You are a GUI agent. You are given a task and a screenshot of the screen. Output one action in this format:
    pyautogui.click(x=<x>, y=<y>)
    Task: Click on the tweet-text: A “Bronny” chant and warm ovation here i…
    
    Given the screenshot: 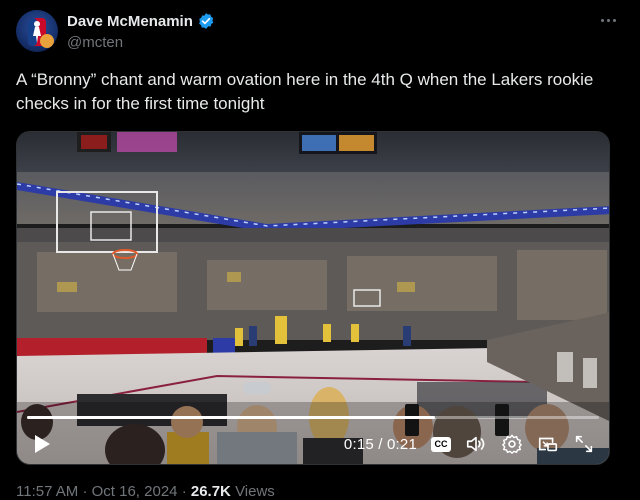 What is the action you would take?
    pyautogui.click(x=305, y=91)
    